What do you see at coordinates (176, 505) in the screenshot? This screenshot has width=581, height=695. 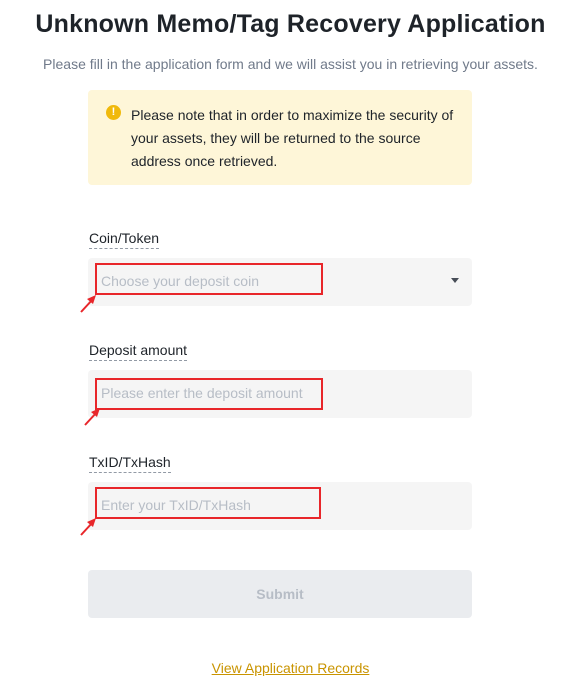 I see `txid-placeholder: Enter your TxID/TxHash` at bounding box center [176, 505].